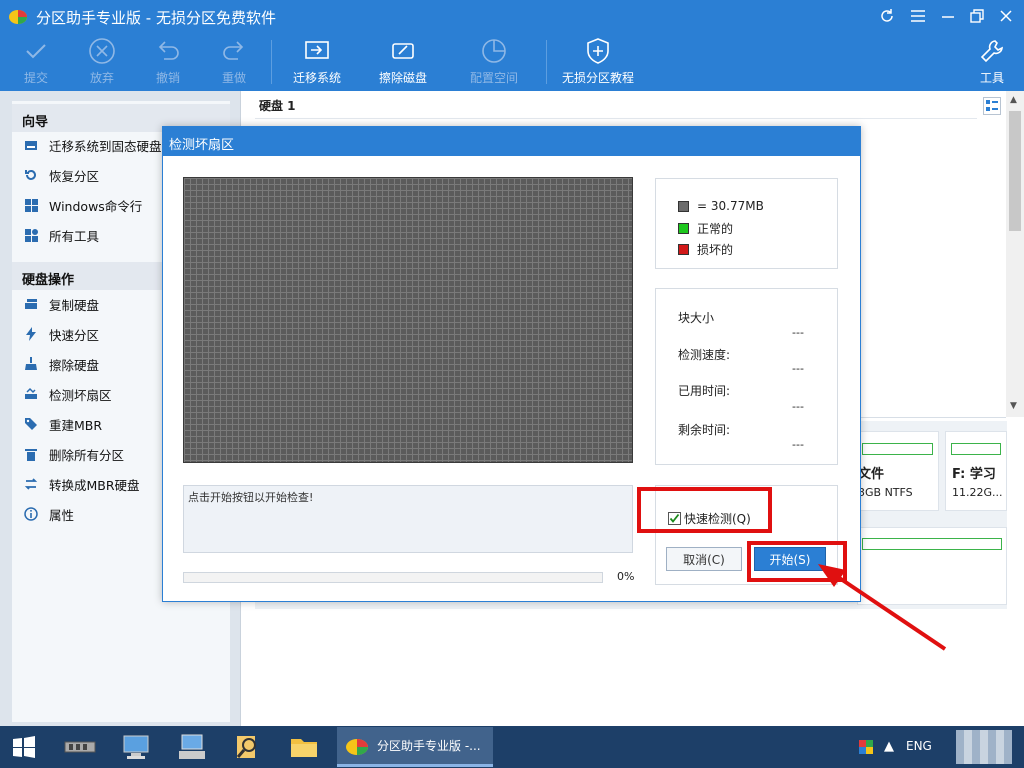 This screenshot has height=768, width=1024. What do you see at coordinates (94, 485) in the screenshot?
I see `sidebar-item-label: 转换成MBR硬盘` at bounding box center [94, 485].